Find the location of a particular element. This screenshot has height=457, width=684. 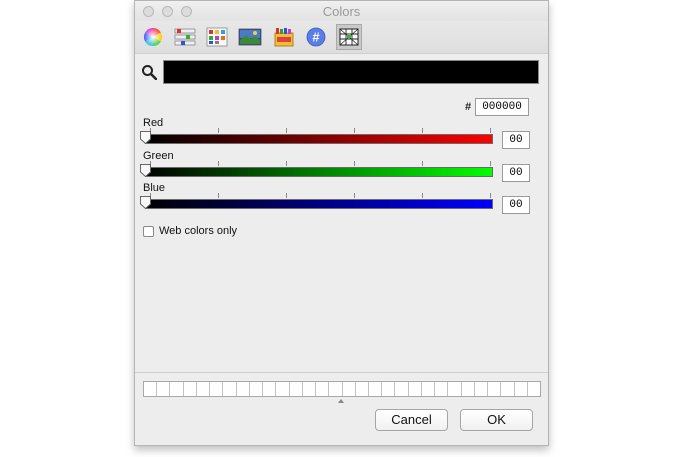

window-title: Colors is located at coordinates (341, 11).